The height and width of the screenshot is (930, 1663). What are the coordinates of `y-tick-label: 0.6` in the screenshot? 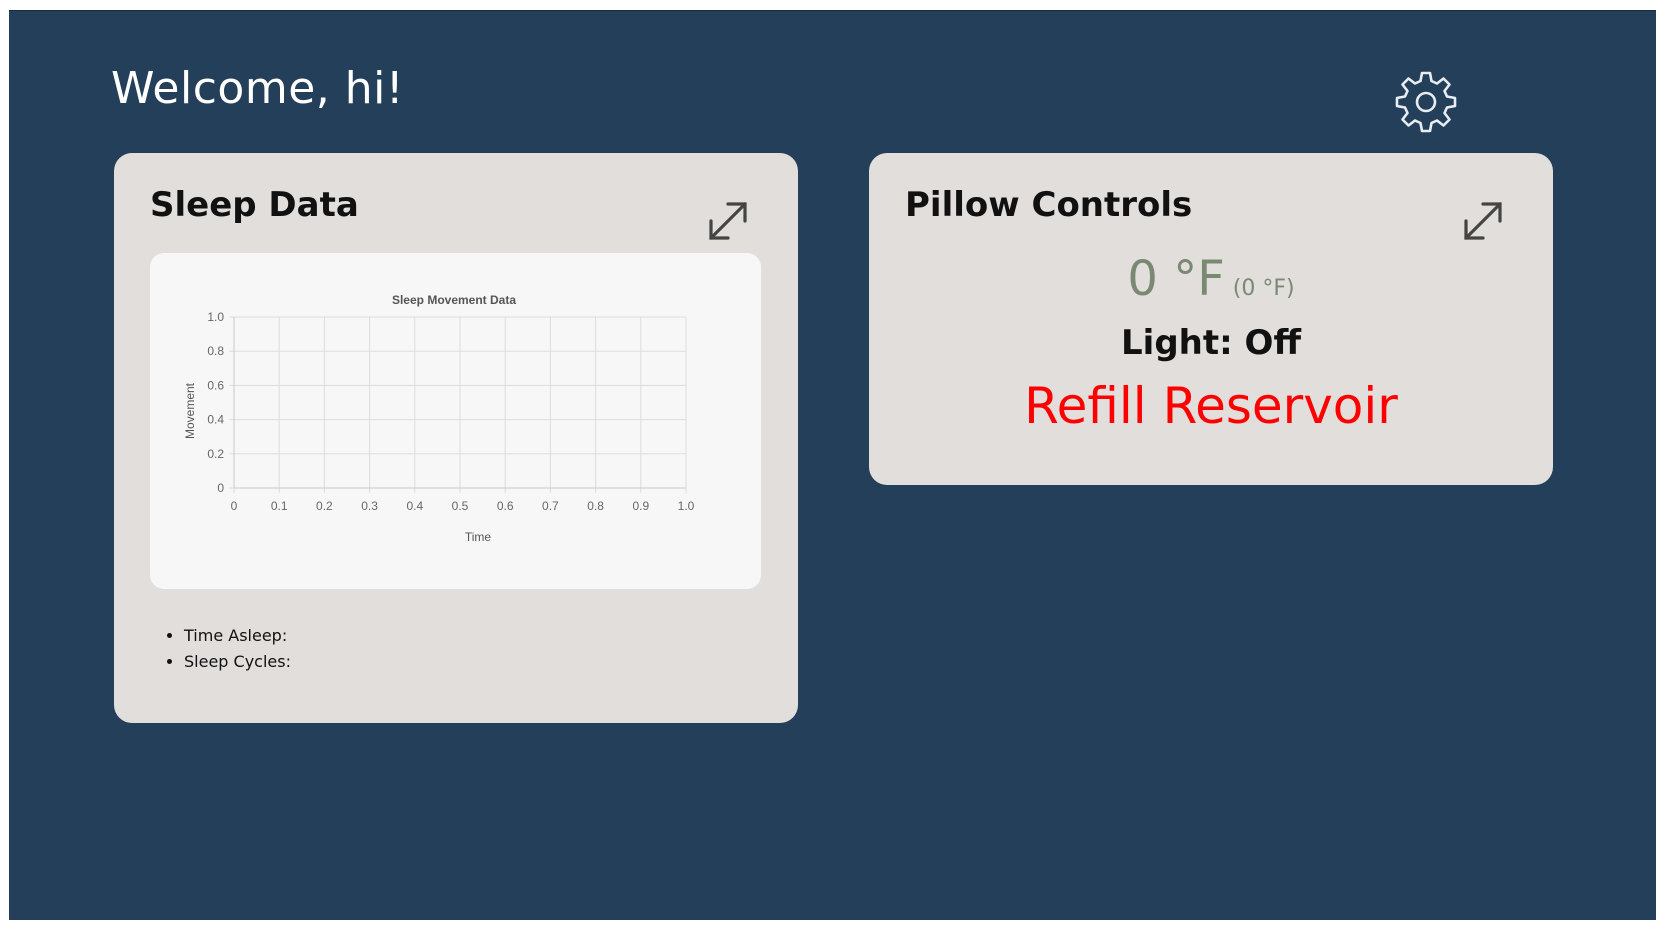 It's located at (215, 385).